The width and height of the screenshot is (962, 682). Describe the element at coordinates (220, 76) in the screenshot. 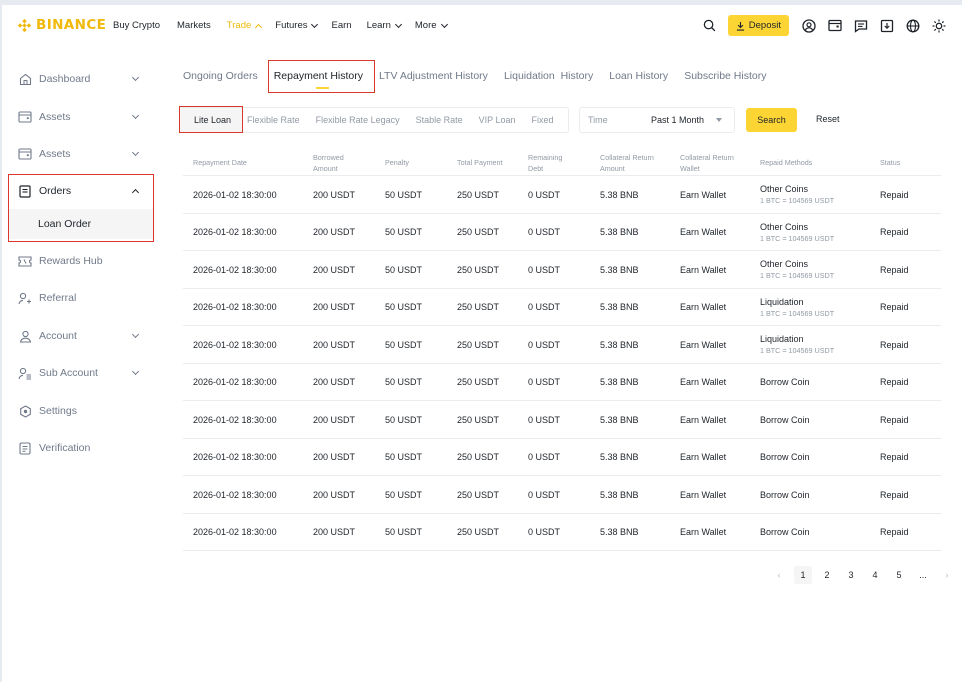

I see `tab-ongoing-orders: Ongoing Orders` at that location.